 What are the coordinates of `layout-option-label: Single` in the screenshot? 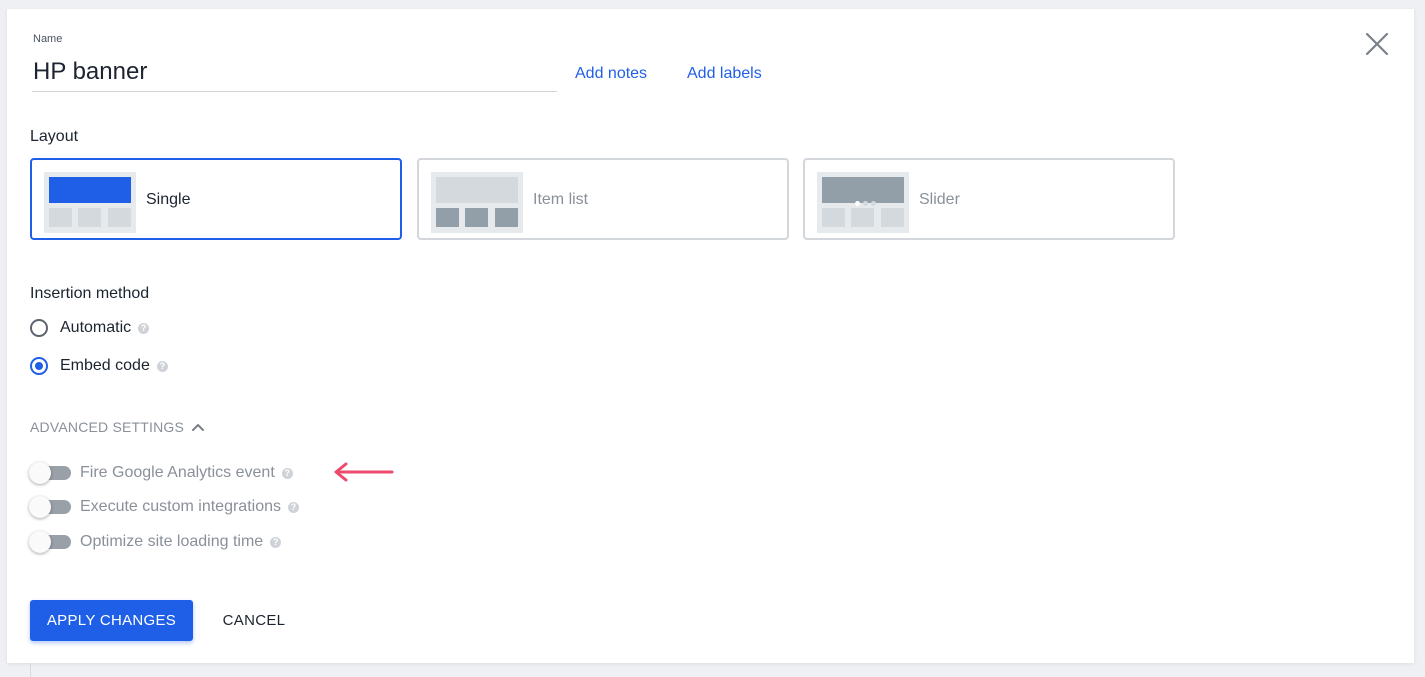 It's located at (168, 199).